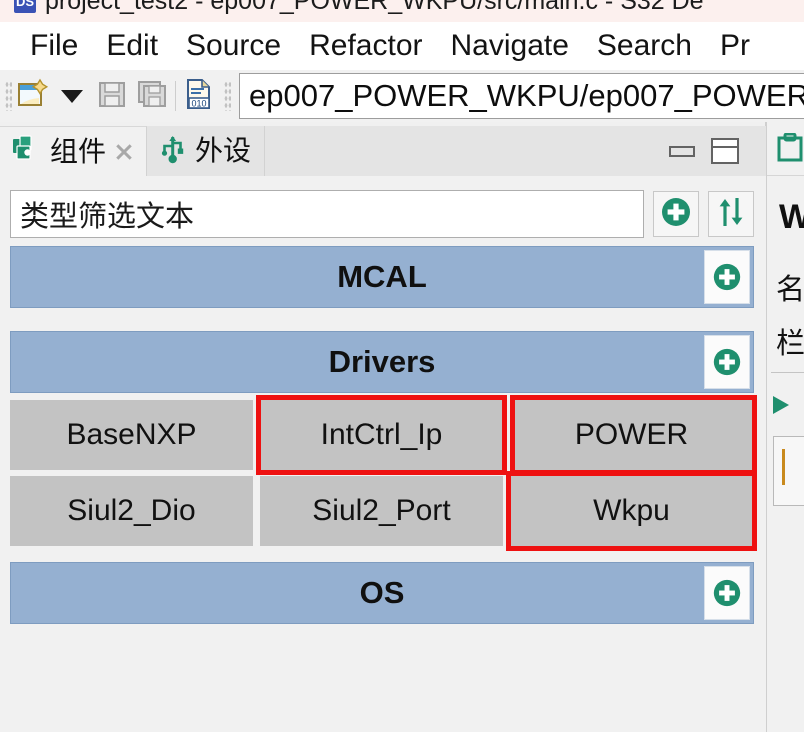 Image resolution: width=804 pixels, height=732 pixels. I want to click on right-view-heading: W, so click(791, 217).